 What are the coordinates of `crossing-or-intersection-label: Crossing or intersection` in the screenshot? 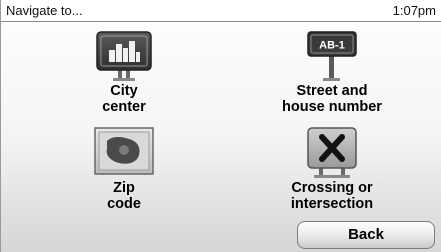 It's located at (332, 196).